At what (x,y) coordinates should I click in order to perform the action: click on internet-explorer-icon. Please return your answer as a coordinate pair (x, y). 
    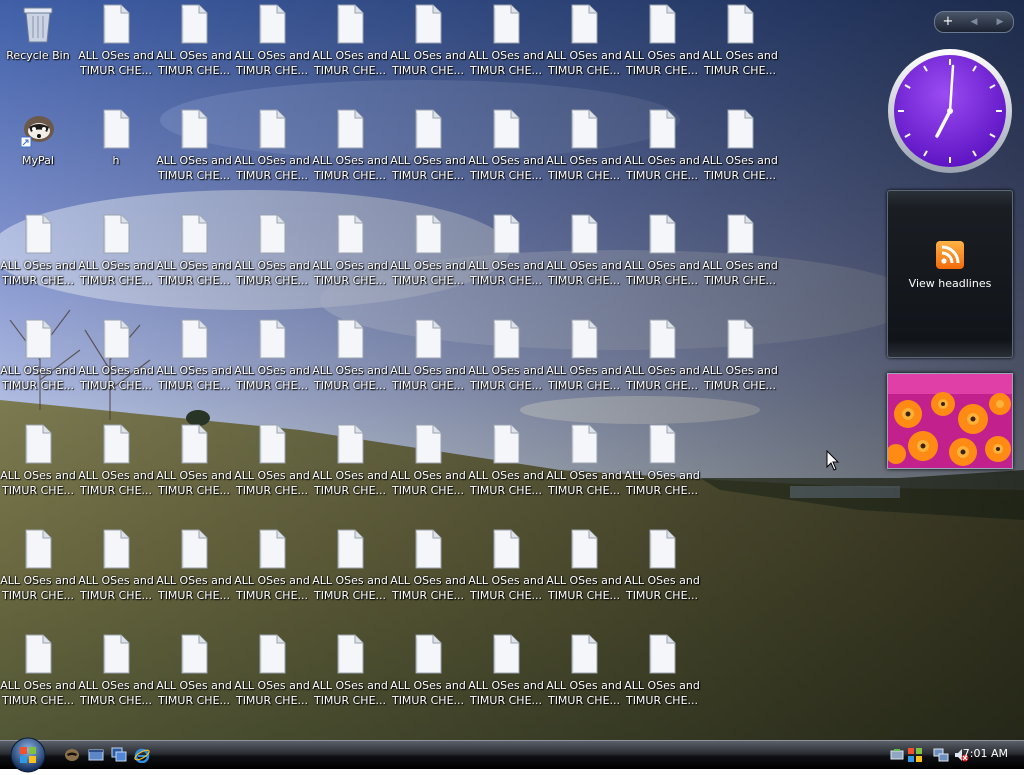
    Looking at the image, I should click on (142, 755).